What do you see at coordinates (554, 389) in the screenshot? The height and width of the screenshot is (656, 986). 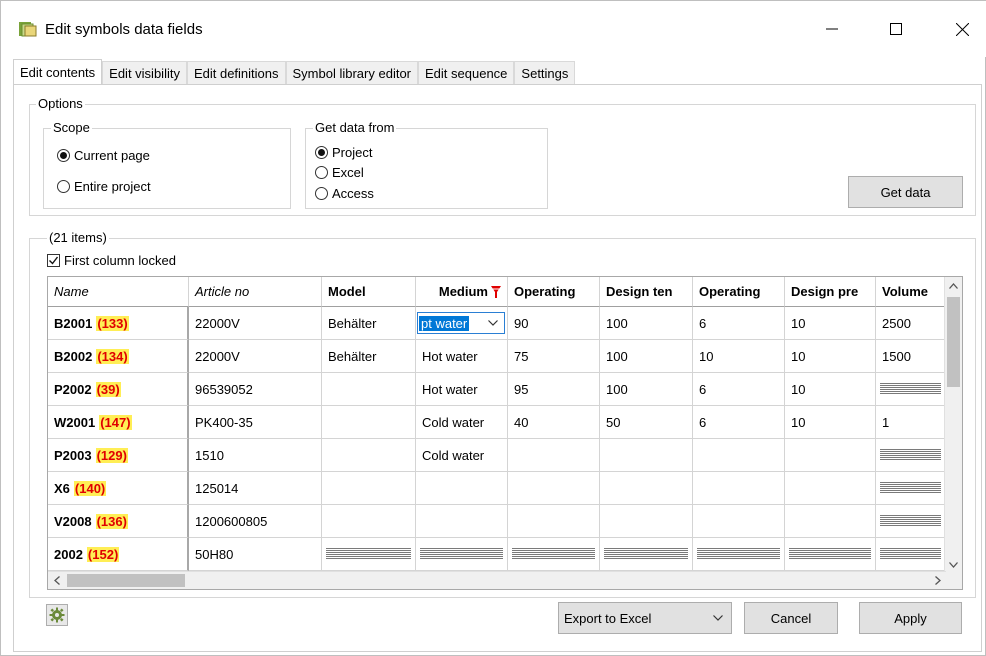 I see `cell-operating-1: 95` at bounding box center [554, 389].